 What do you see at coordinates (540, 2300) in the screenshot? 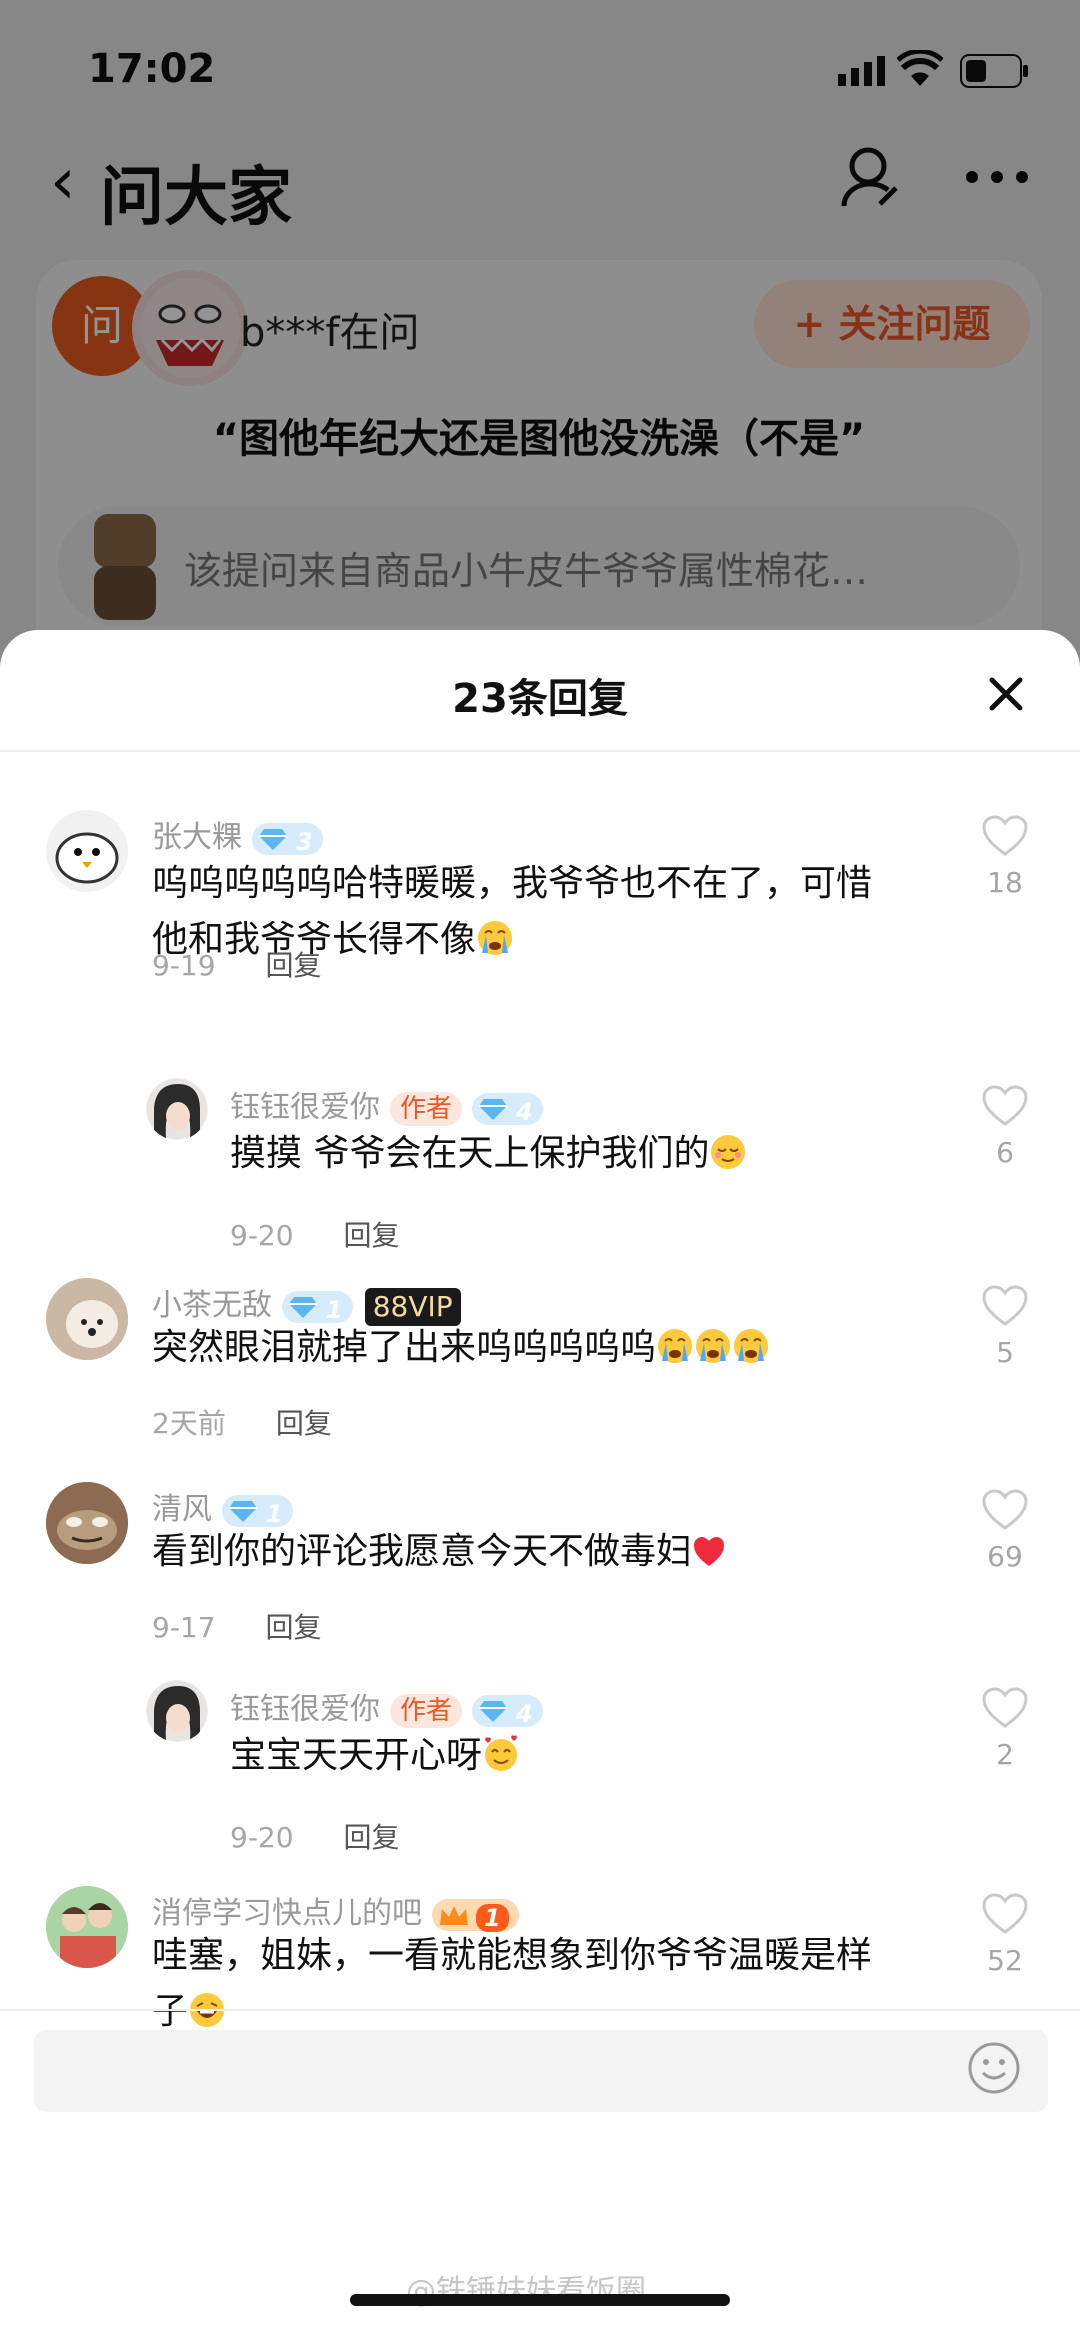
I see `home-indicator` at bounding box center [540, 2300].